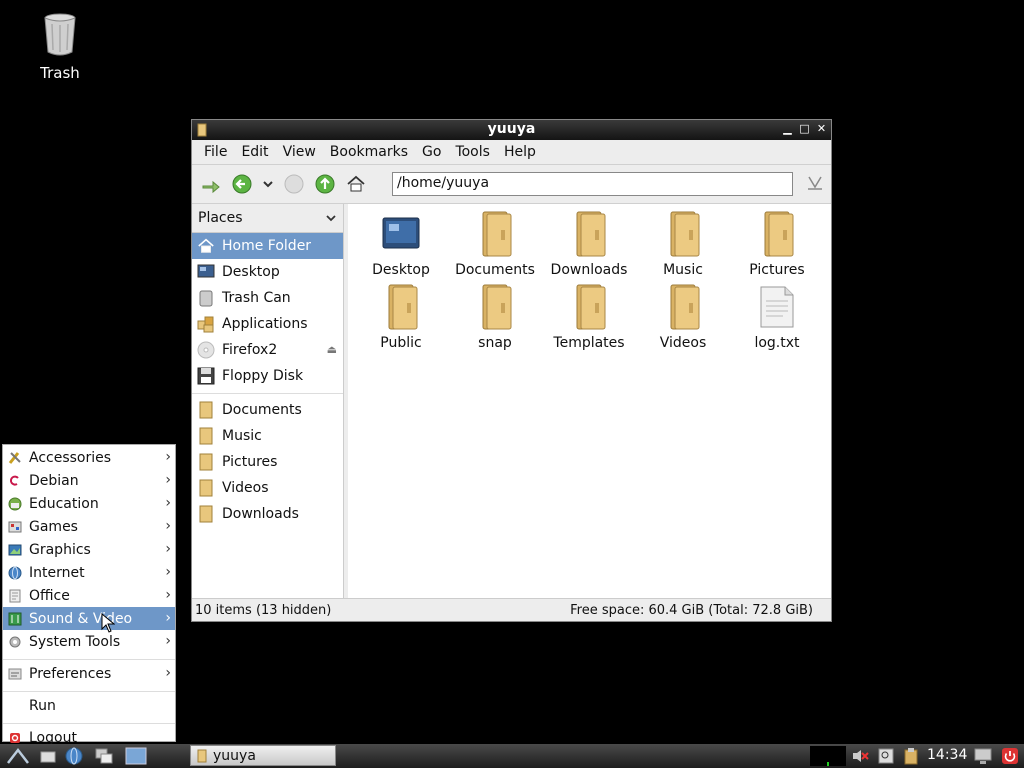  I want to click on menu-item-debian: Debian ›, so click(89, 480).